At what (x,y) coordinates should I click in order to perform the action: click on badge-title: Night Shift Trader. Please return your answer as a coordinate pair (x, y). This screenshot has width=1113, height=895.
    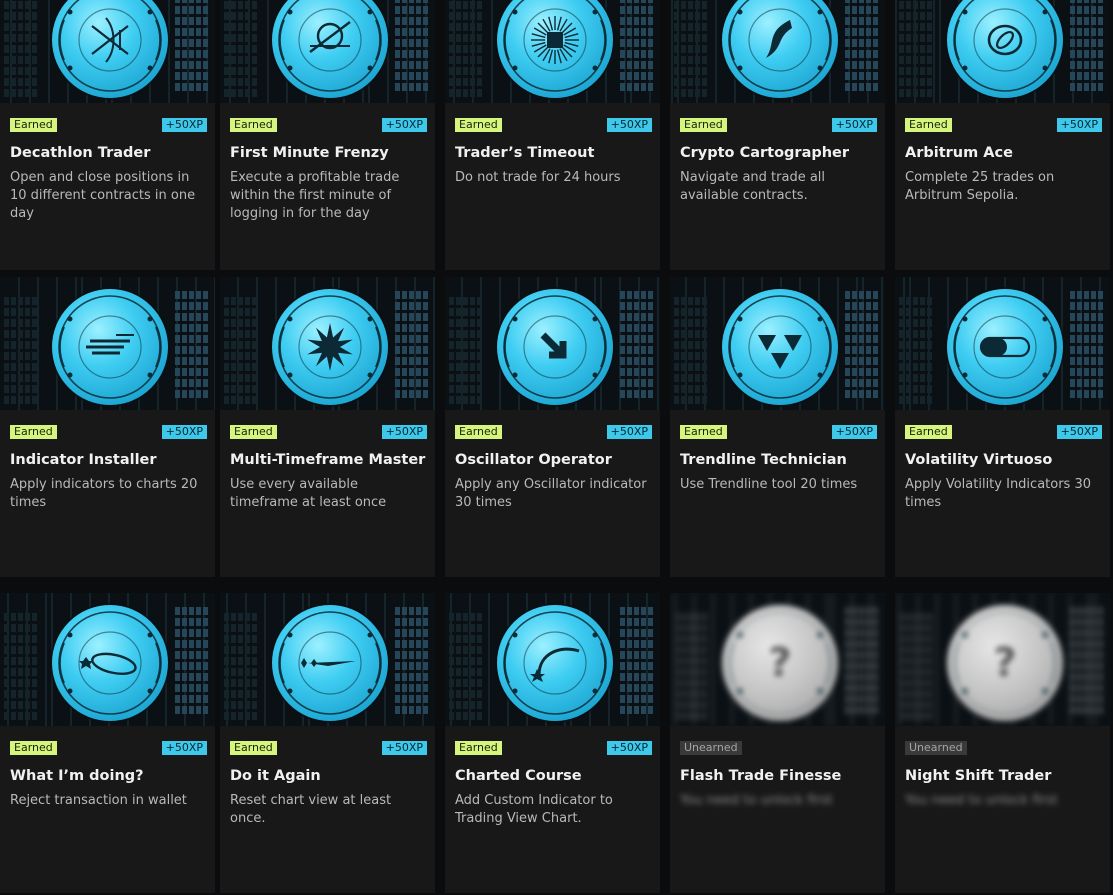
    Looking at the image, I should click on (978, 776).